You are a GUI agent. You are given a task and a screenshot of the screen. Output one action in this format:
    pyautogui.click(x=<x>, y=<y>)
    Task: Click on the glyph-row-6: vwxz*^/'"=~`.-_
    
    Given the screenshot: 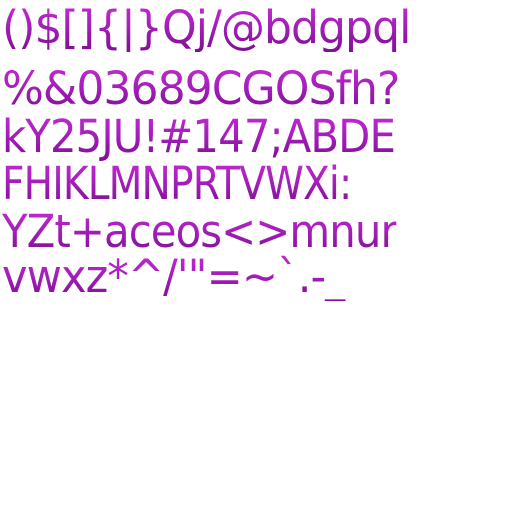 What is the action you would take?
    pyautogui.click(x=174, y=276)
    